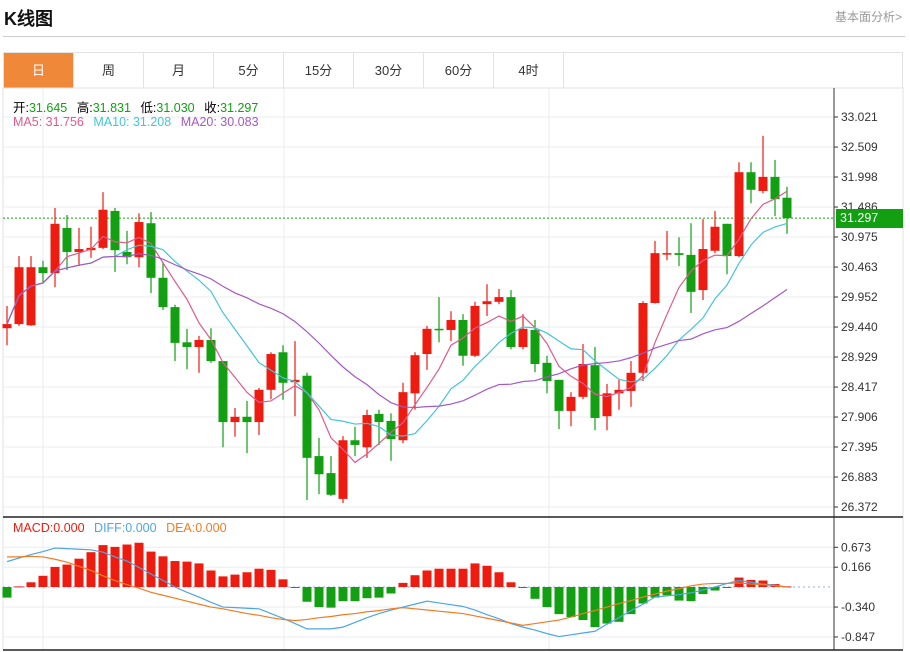  Describe the element at coordinates (859, 357) in the screenshot. I see `y-tick-label: 28.929` at that location.